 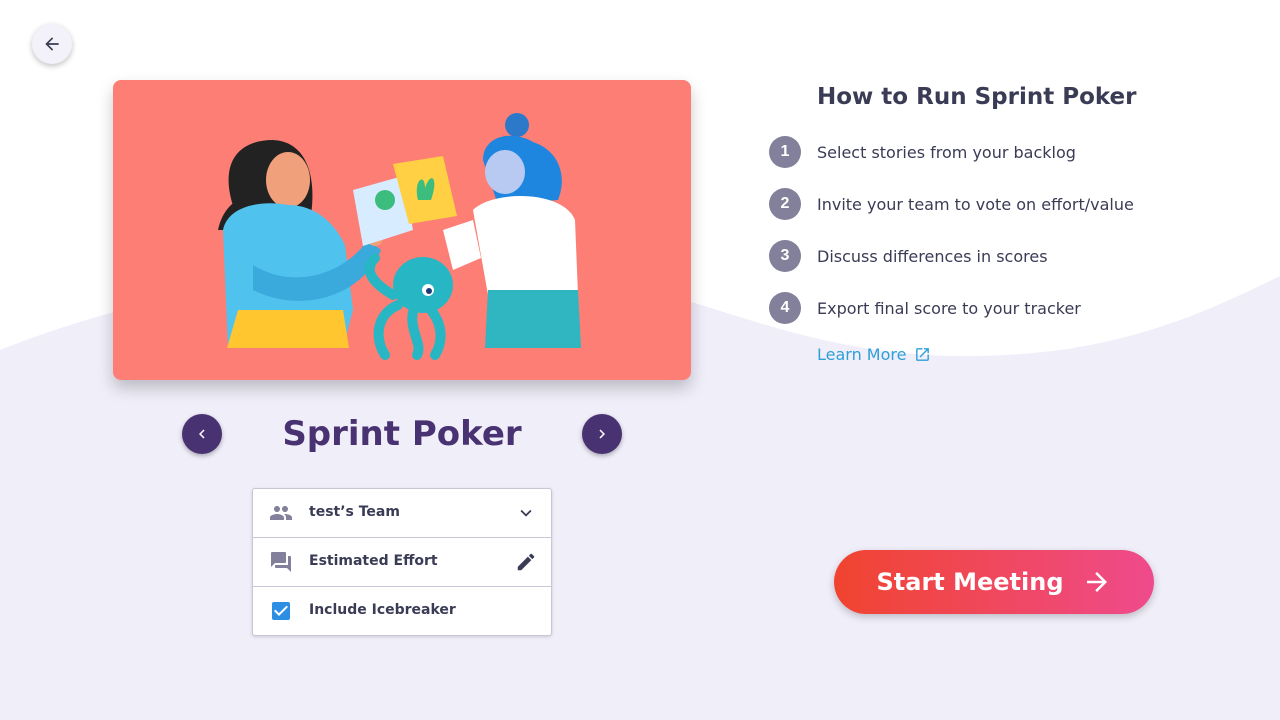 I want to click on chevron-right-icon, so click(x=602, y=434).